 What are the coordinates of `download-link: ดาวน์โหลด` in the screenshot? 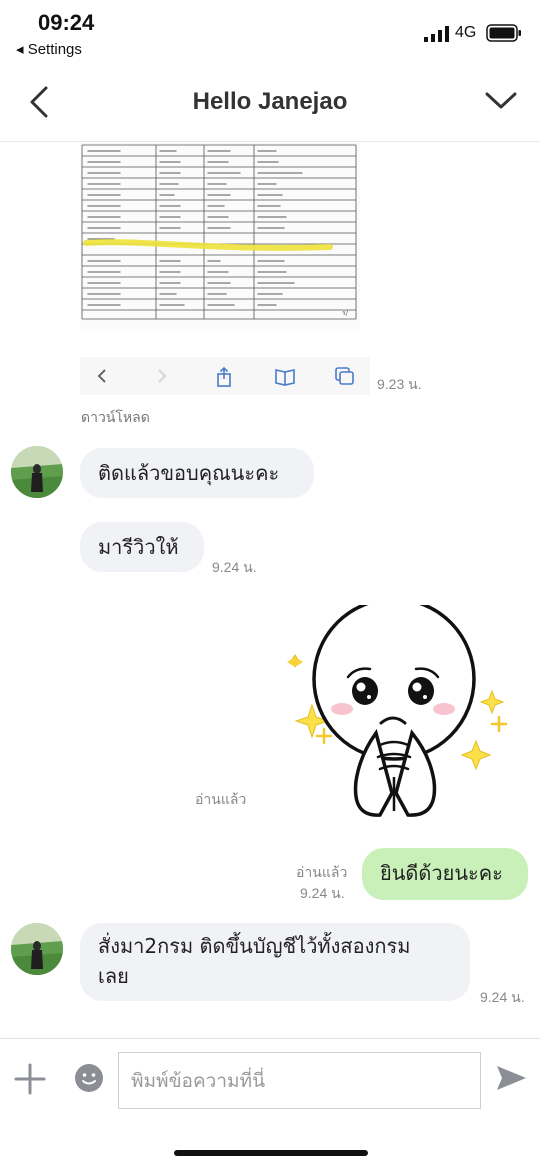 It's located at (115, 418).